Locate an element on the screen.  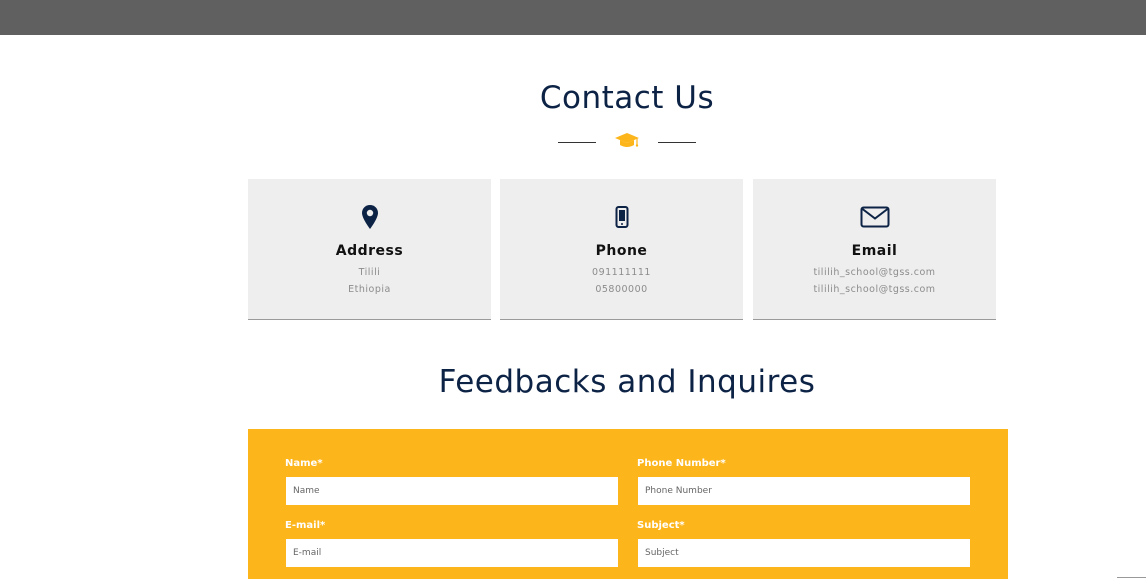
title-divider is located at coordinates (628, 142).